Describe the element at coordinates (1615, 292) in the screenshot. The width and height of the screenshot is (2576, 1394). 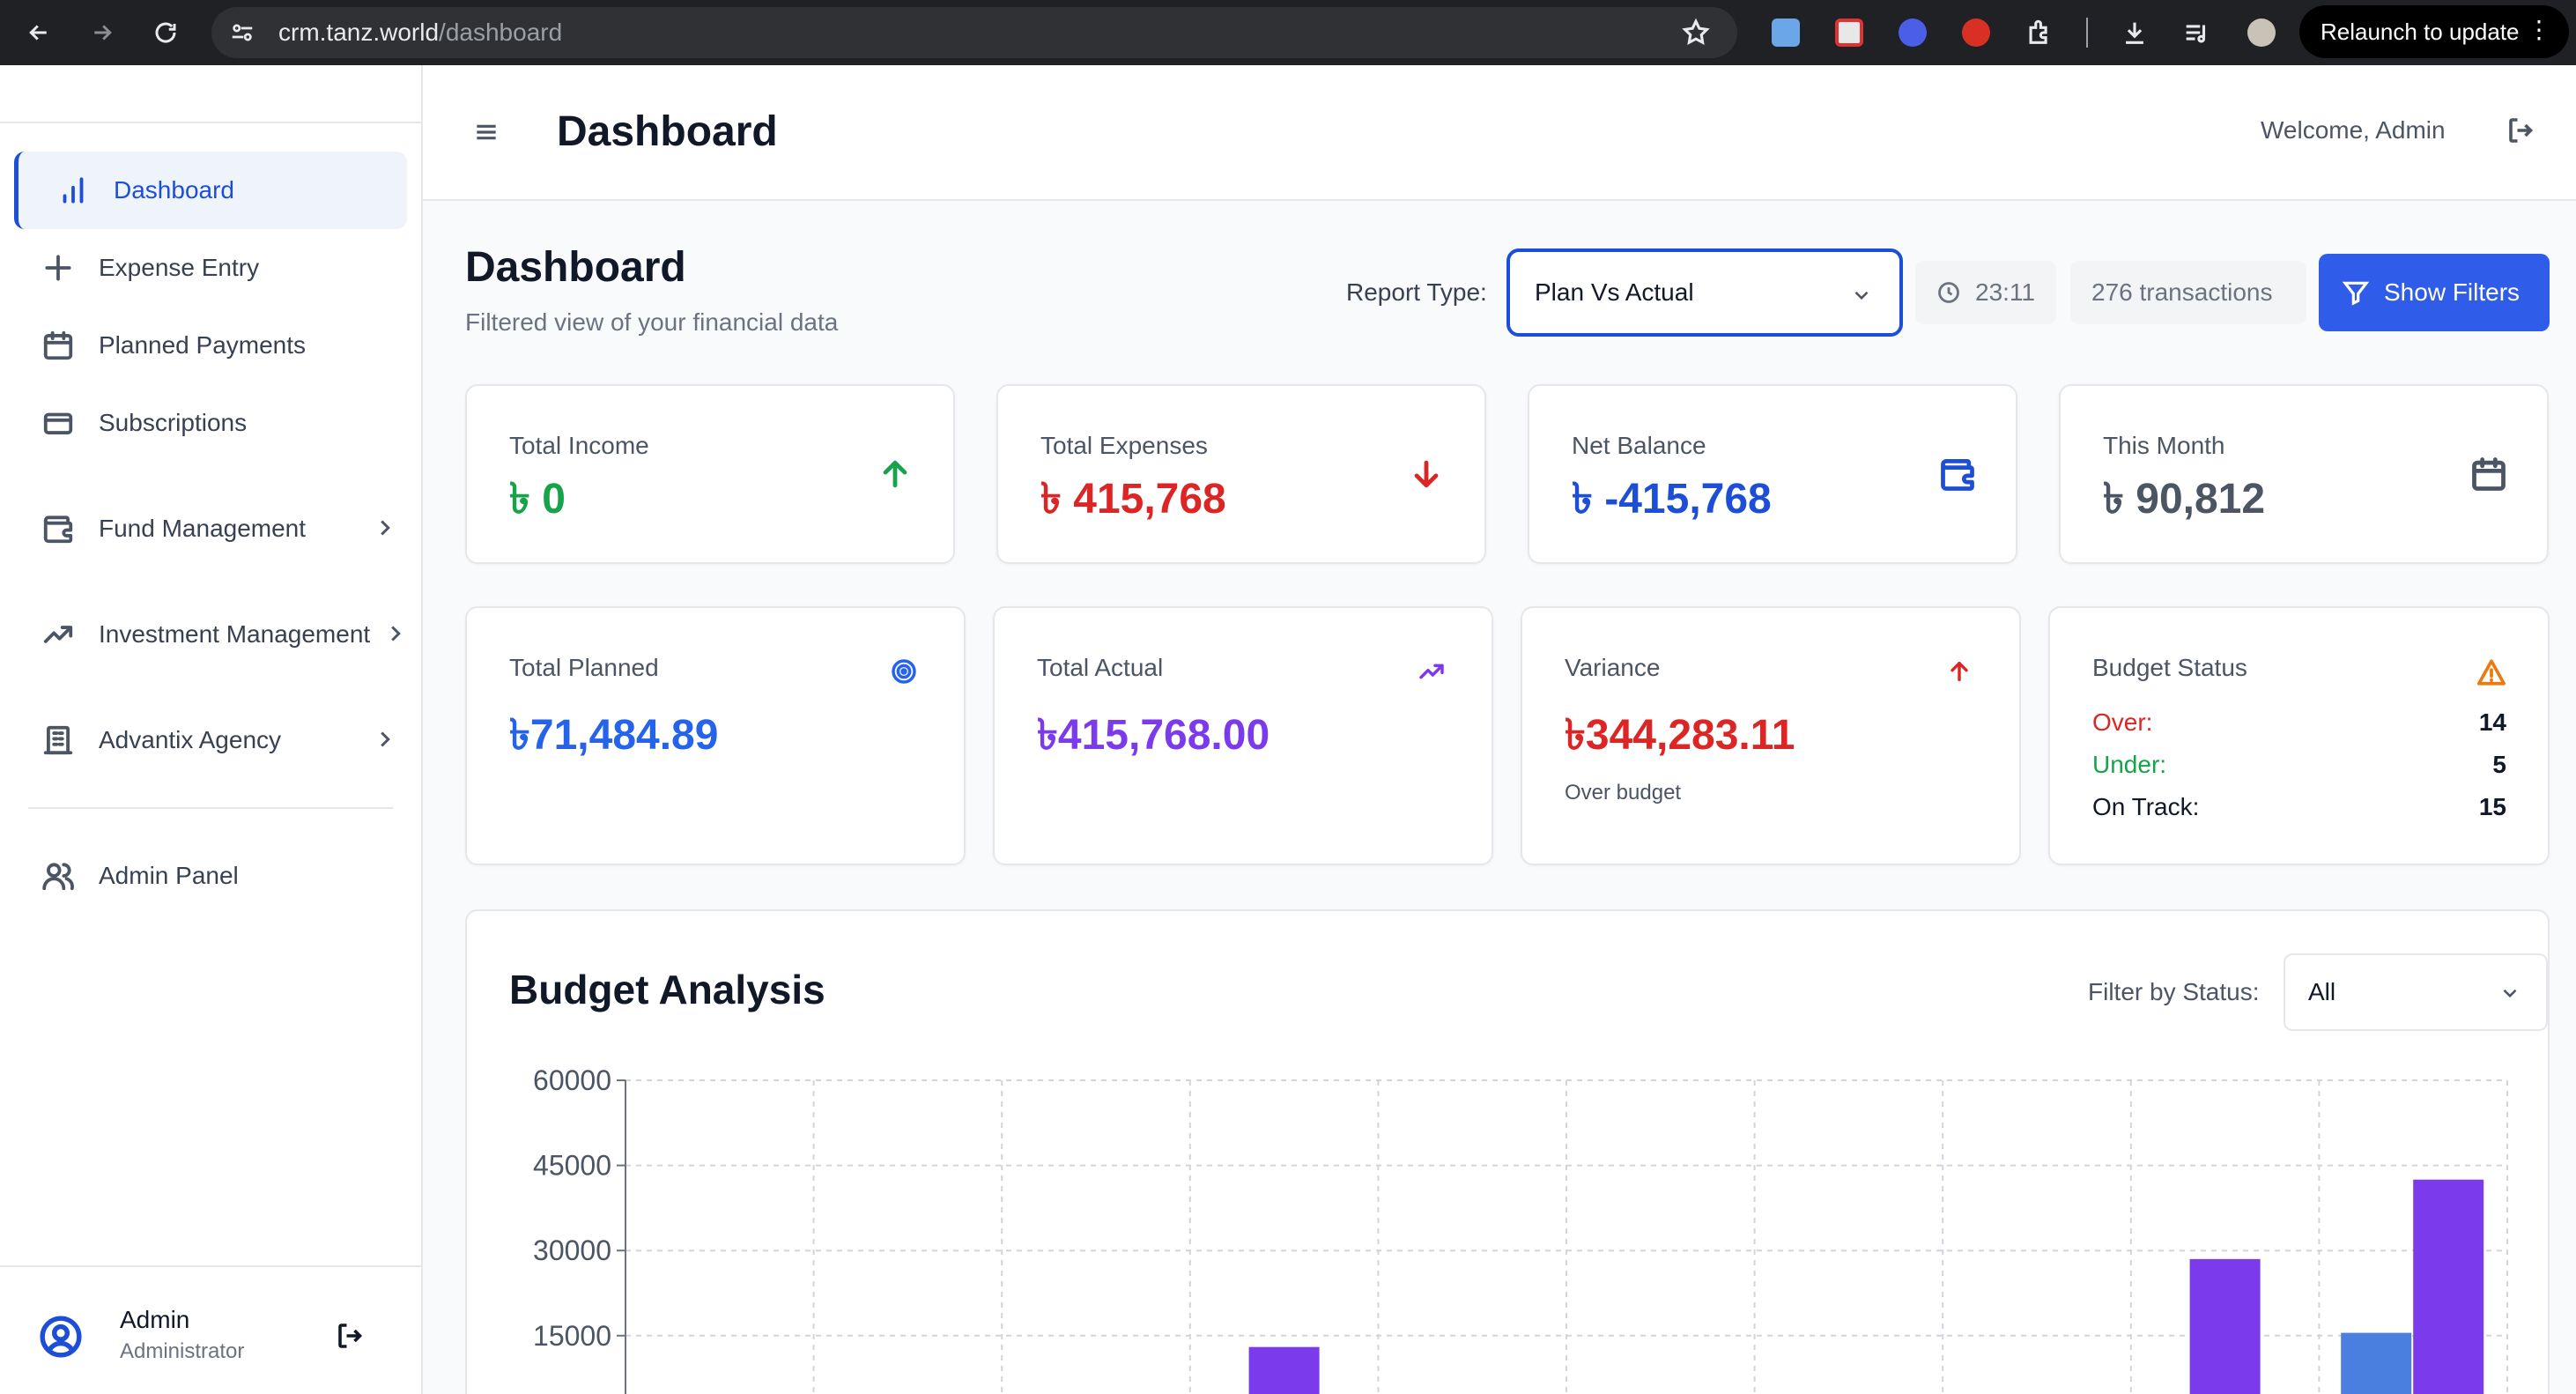
I see `report-type-value: Plan Vs Actual` at that location.